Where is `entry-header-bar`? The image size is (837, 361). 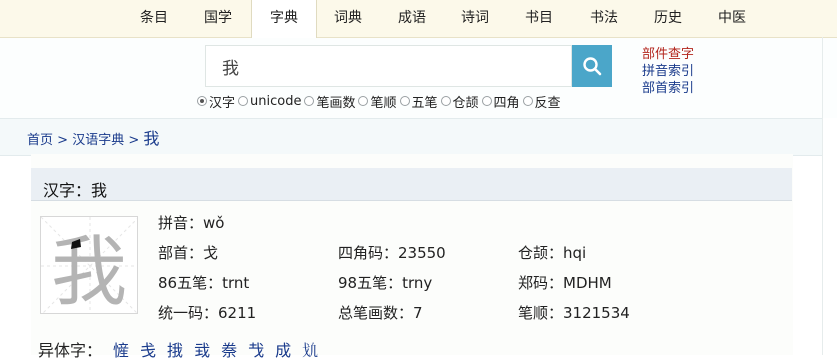
entry-header-bar is located at coordinates (411, 184).